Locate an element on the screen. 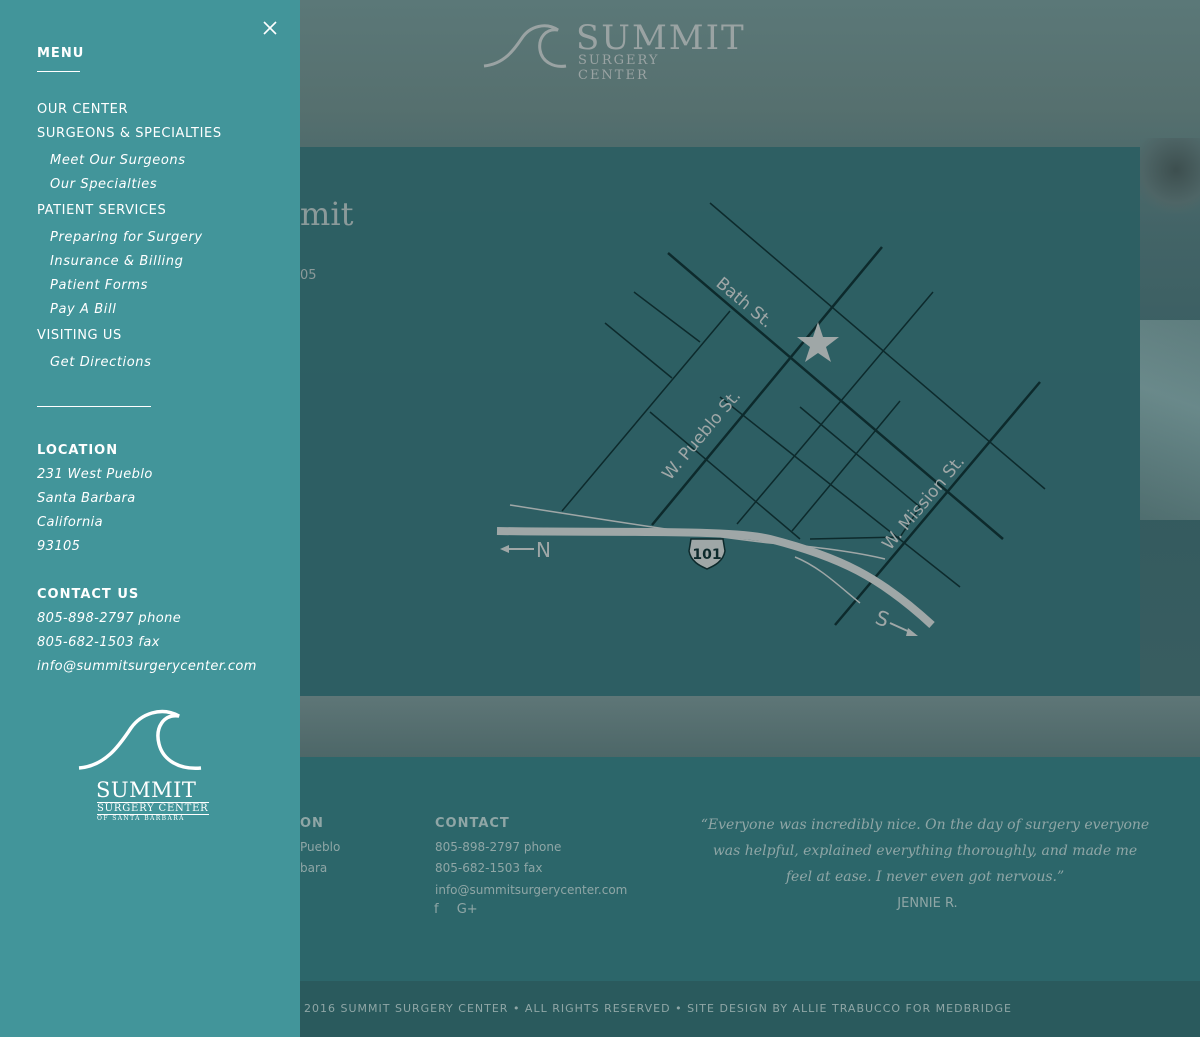 This screenshot has height=1037, width=1200. header-logo: SUMMIT SURGERY CENTER is located at coordinates (612, 50).